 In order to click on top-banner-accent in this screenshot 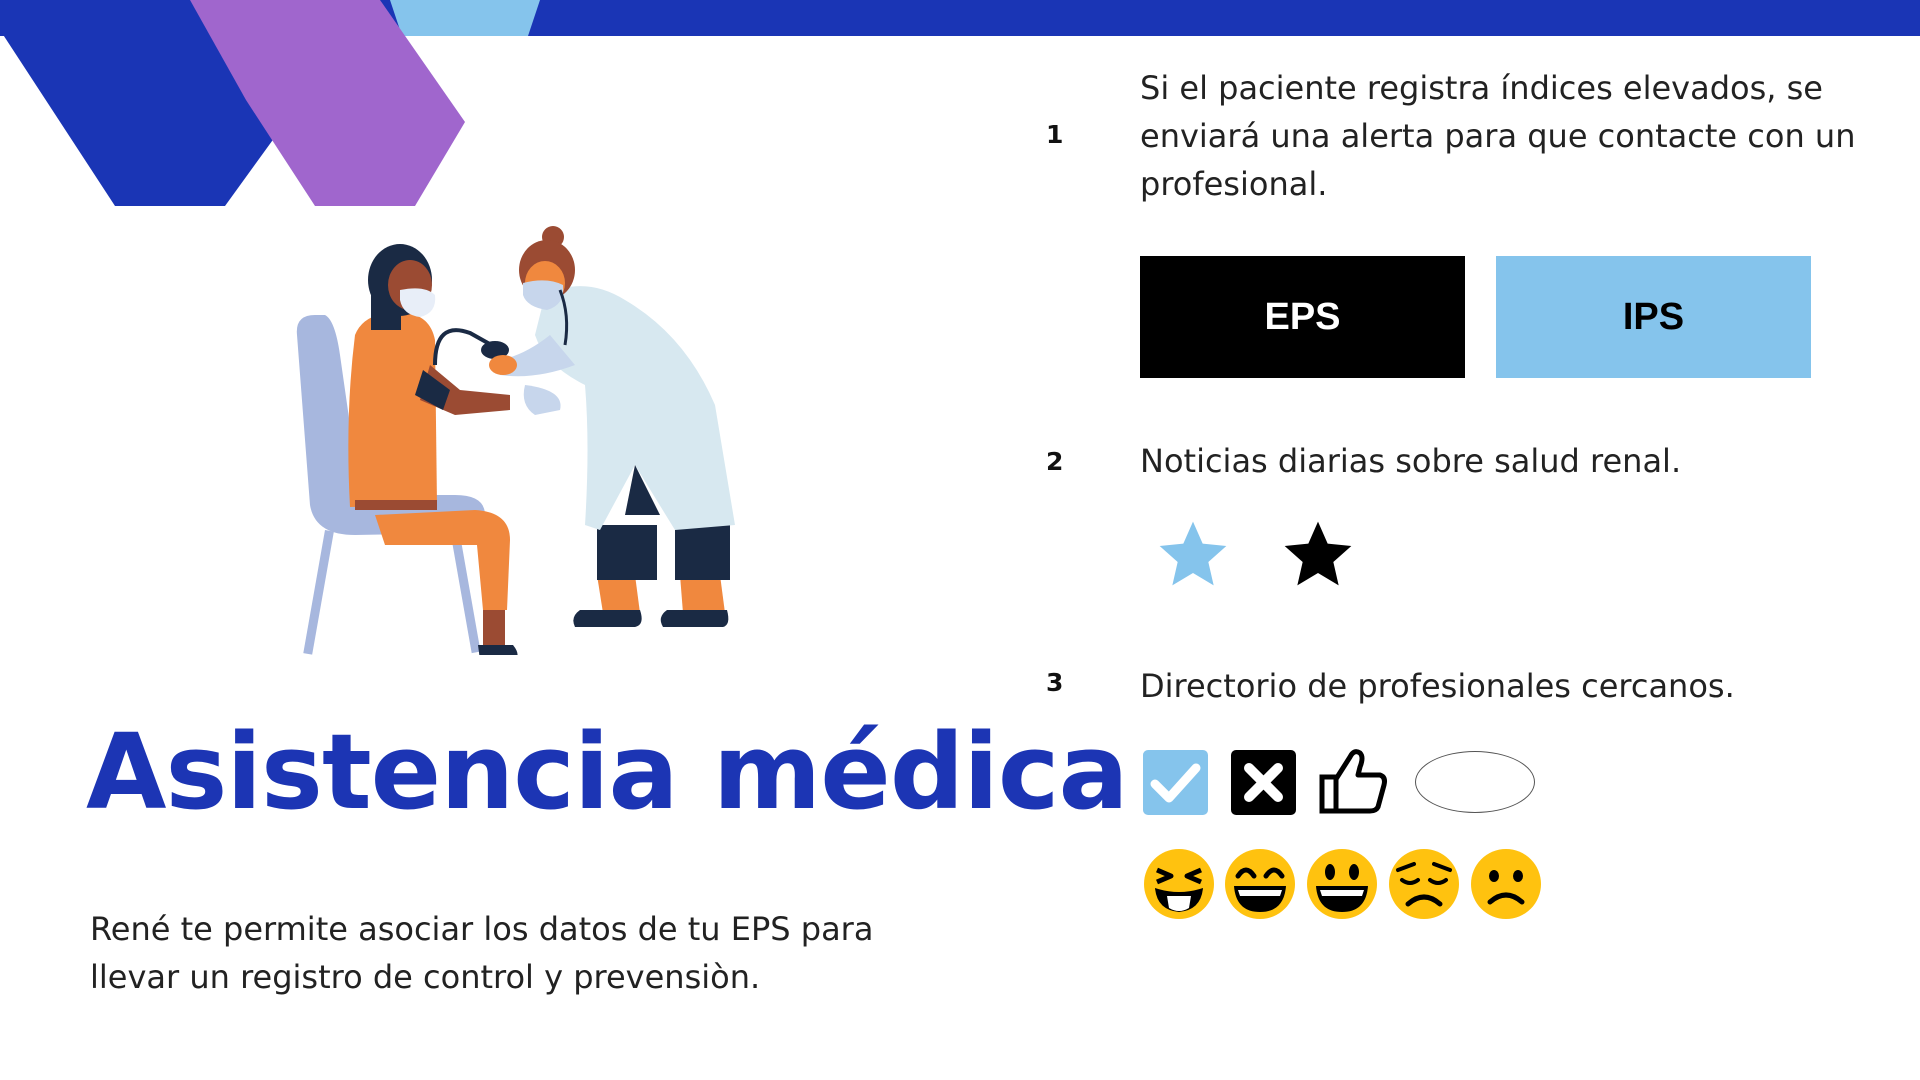, I will do `click(465, 18)`.